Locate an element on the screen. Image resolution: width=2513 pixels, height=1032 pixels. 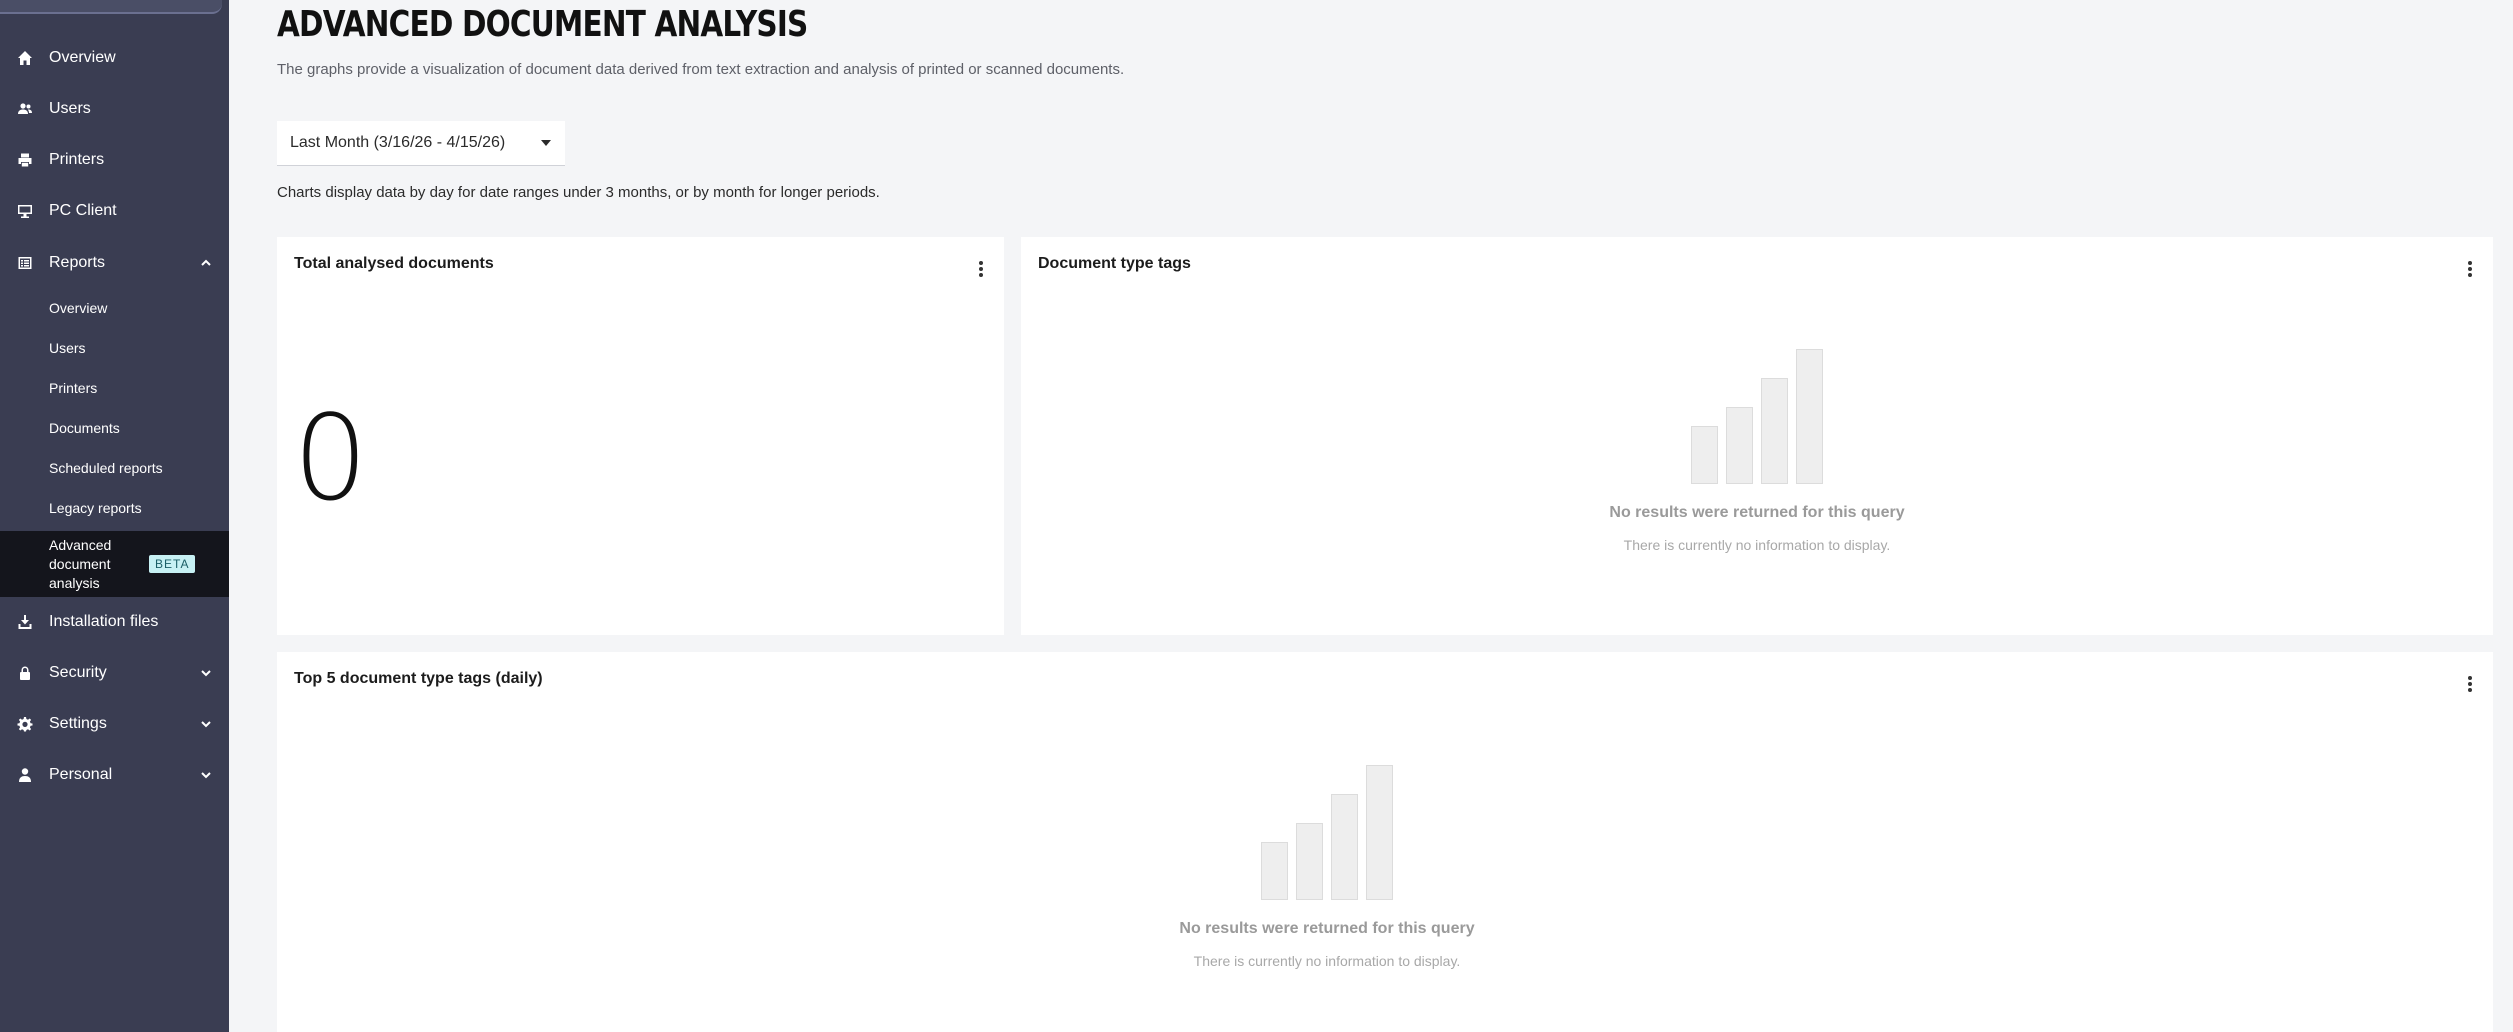
sidebar-subitem-advanced-document-analysis: Advanced document analysis BETA is located at coordinates (114, 564).